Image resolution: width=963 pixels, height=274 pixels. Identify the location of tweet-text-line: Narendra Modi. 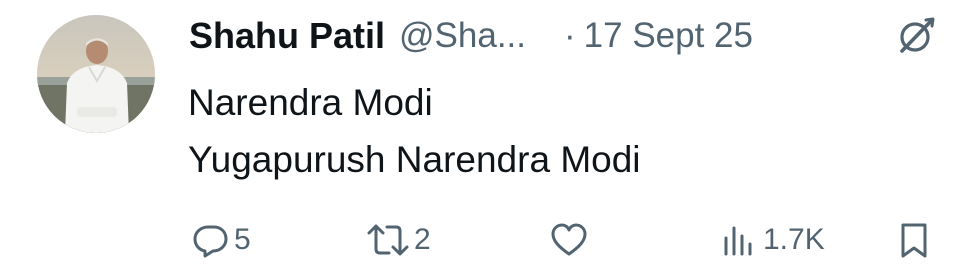
(310, 102).